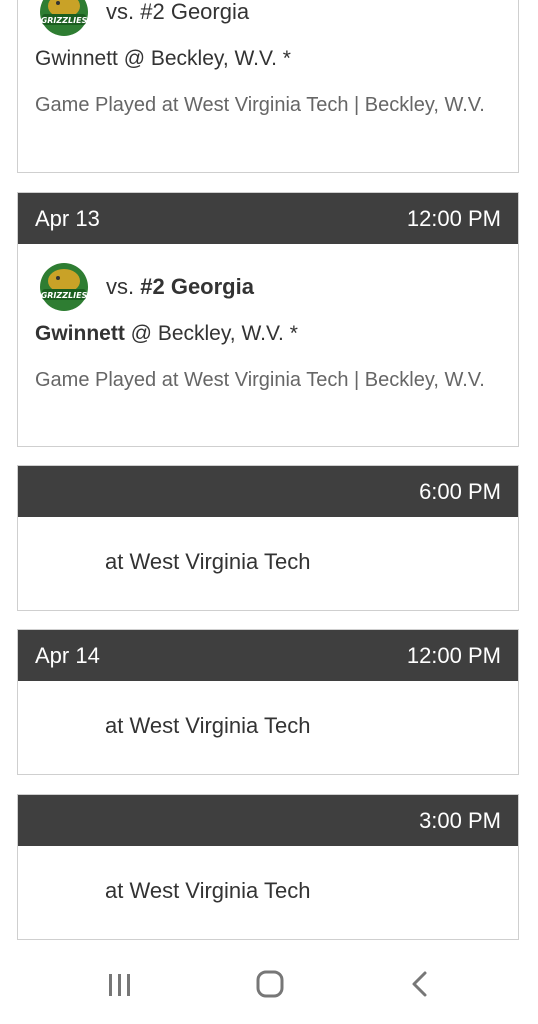 The image size is (538, 1024). What do you see at coordinates (268, 702) in the screenshot?
I see `game-card: Apr 14 12:00 PM at West Virginia Tech` at bounding box center [268, 702].